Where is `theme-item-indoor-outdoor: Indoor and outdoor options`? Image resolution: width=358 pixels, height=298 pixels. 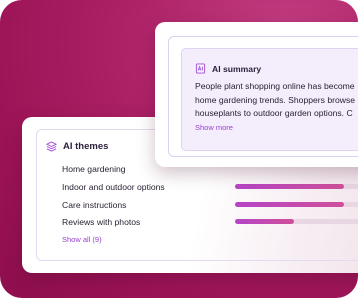
theme-item-indoor-outdoor: Indoor and outdoor options is located at coordinates (113, 187).